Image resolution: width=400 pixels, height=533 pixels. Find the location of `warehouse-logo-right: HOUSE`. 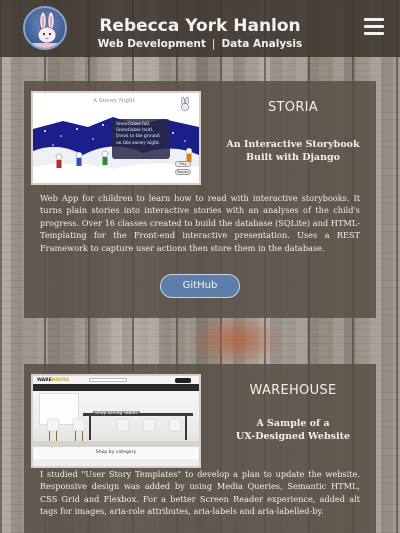

warehouse-logo-right: HOUSE is located at coordinates (60, 380).